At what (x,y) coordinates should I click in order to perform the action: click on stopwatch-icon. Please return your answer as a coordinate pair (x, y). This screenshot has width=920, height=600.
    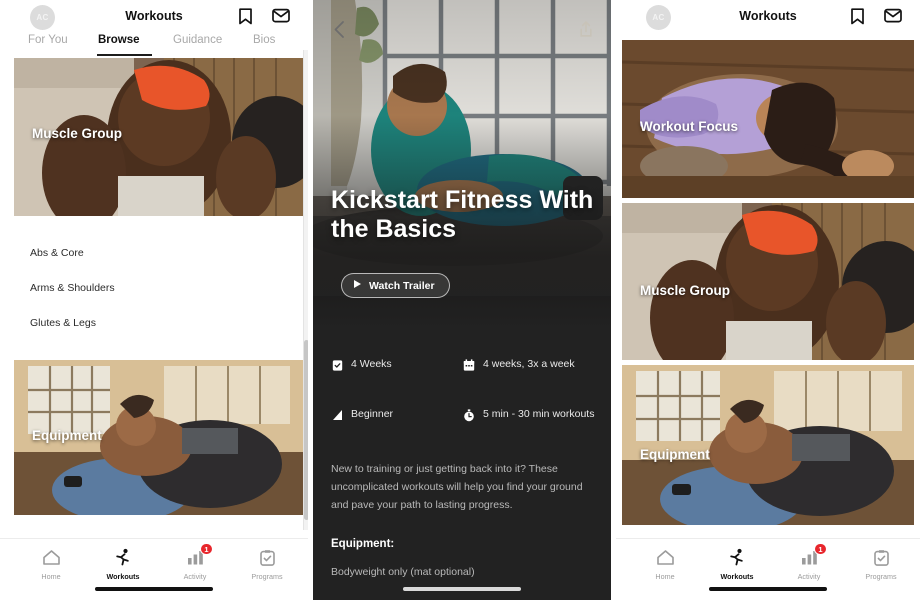
    Looking at the image, I should click on (469, 415).